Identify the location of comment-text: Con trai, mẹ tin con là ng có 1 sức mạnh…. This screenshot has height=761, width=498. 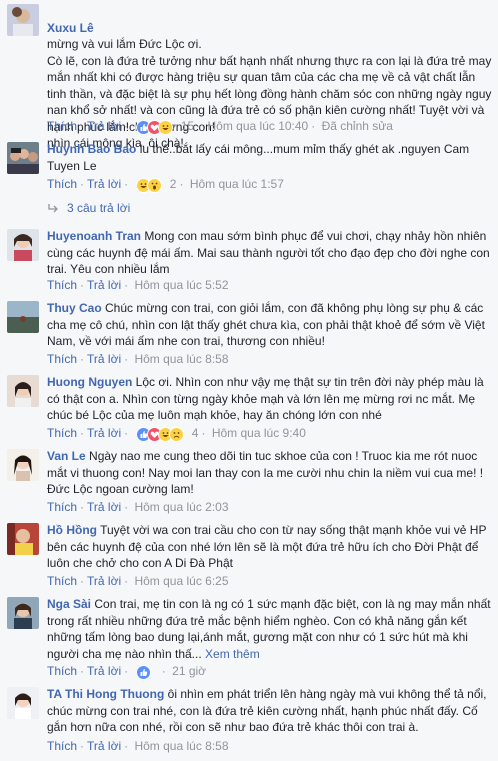
(269, 629).